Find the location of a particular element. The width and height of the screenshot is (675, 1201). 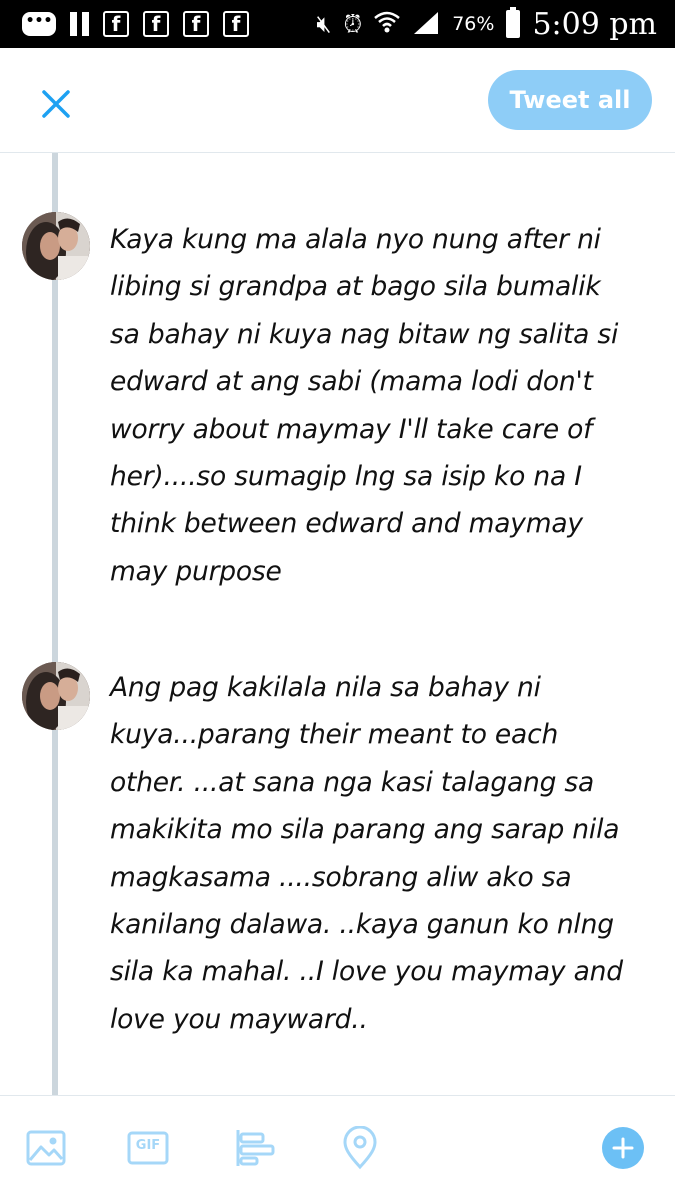

compose-toolbar: GIF is located at coordinates (337, 1148).